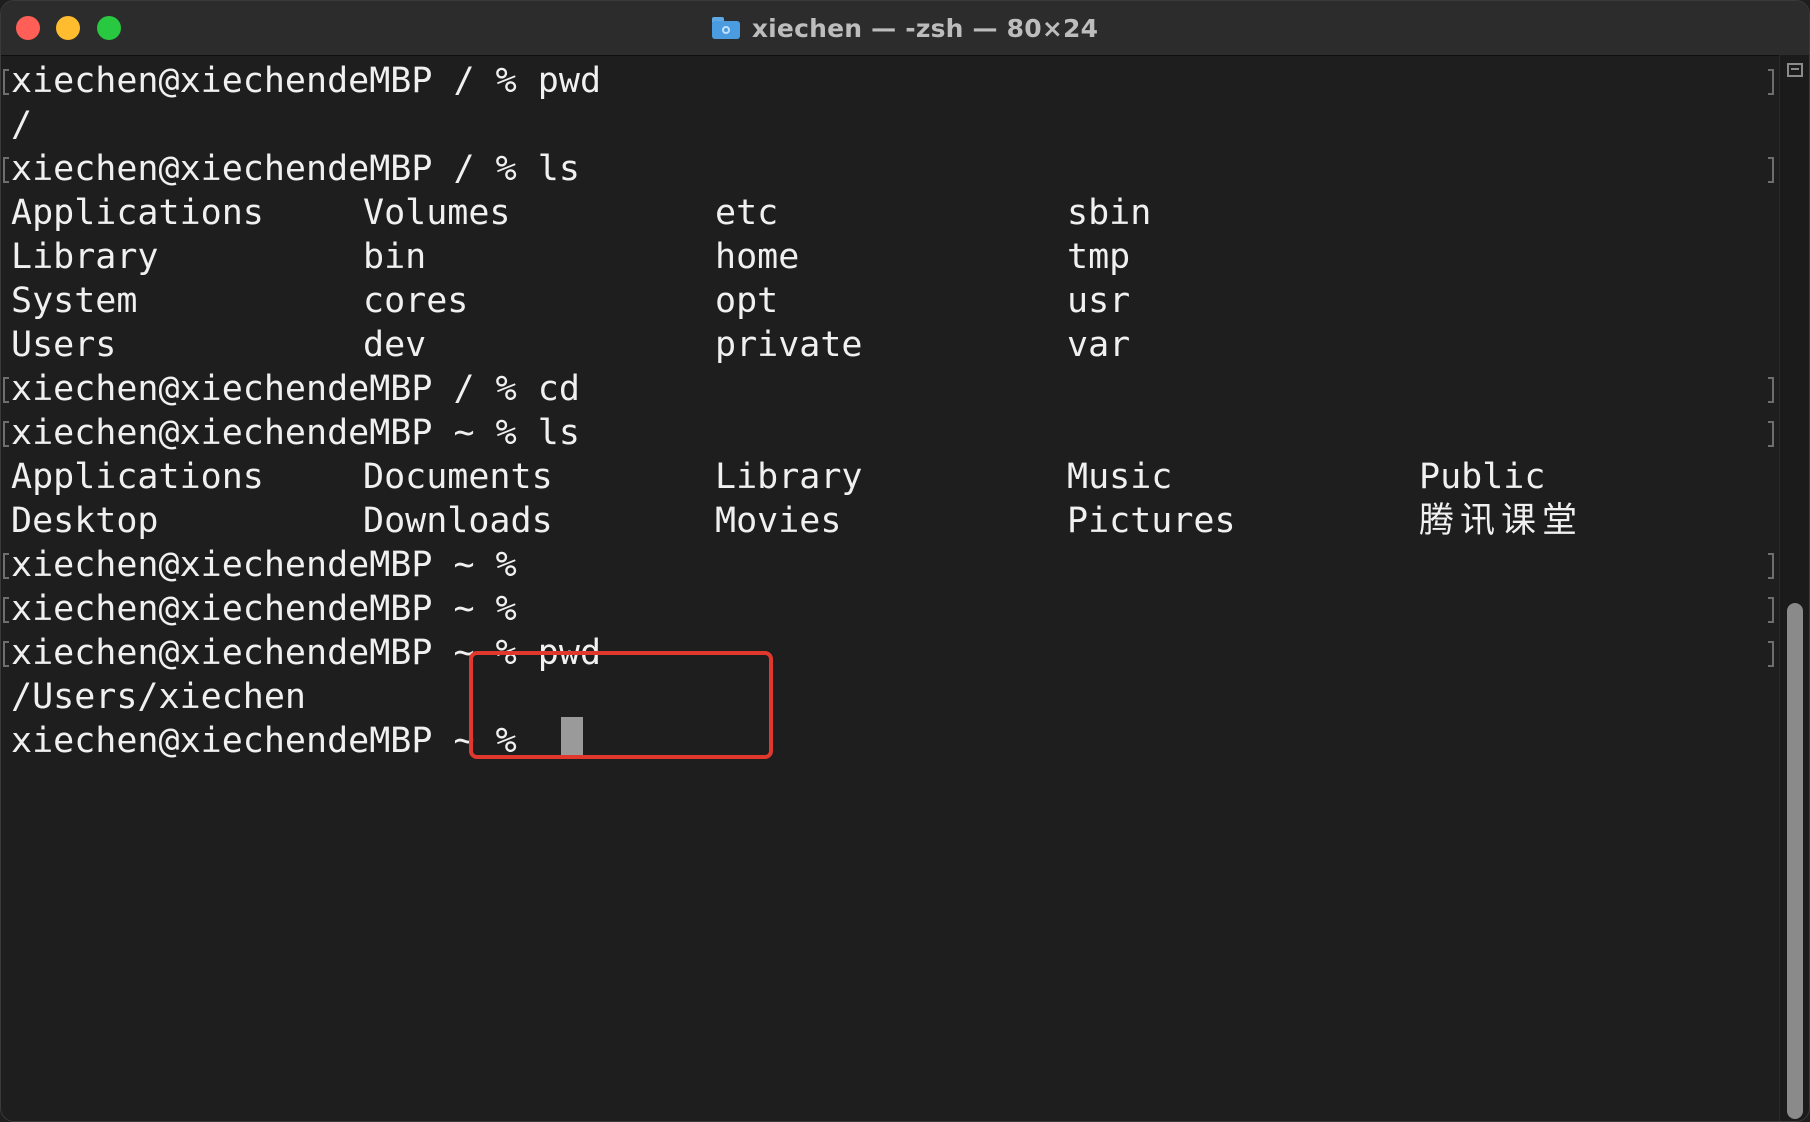  Describe the element at coordinates (274, 741) in the screenshot. I see `current-prompt: xiechen@xiechendeMBP ~ %` at that location.